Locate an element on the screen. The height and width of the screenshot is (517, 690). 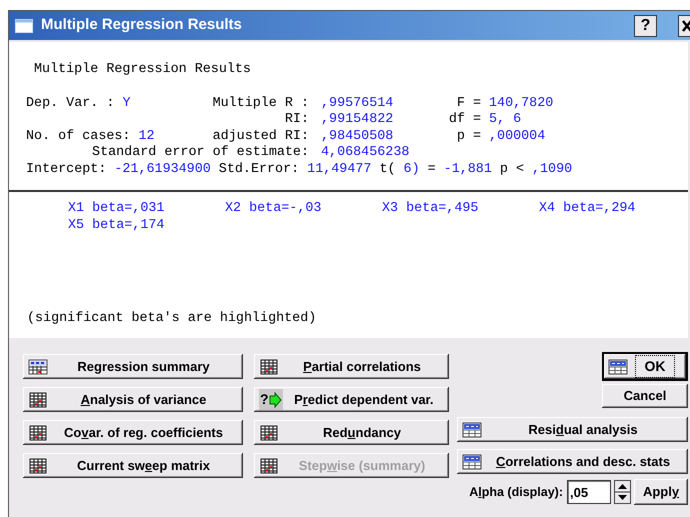
beta-value: X2 beta=-,03 is located at coordinates (273, 208).